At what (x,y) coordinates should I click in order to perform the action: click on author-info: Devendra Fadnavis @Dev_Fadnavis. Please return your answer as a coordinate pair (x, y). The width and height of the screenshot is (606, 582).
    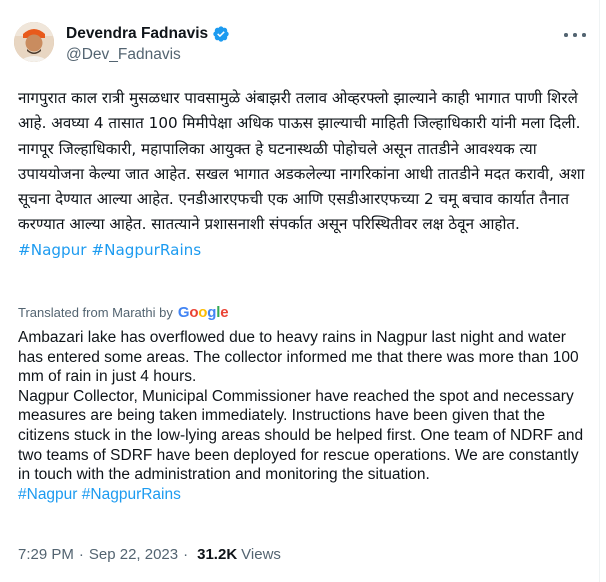
    Looking at the image, I should click on (148, 44).